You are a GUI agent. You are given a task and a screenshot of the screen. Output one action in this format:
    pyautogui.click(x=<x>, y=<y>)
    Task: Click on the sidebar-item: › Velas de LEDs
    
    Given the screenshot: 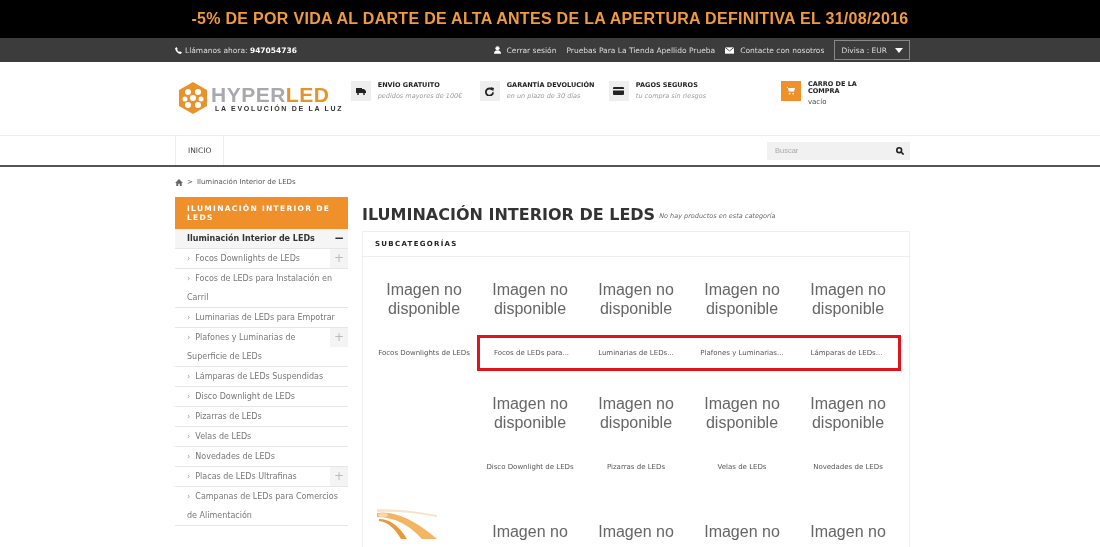 What is the action you would take?
    pyautogui.click(x=261, y=436)
    